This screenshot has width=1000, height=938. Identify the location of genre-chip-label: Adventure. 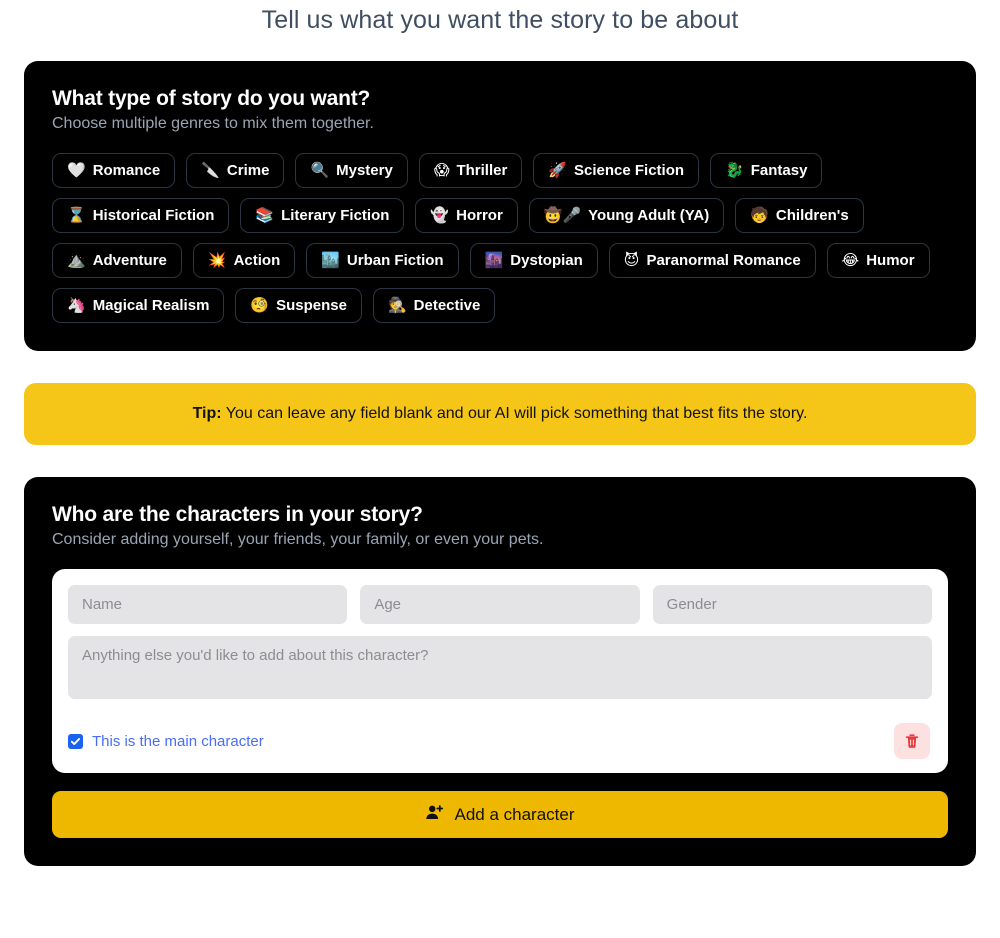
(129, 260).